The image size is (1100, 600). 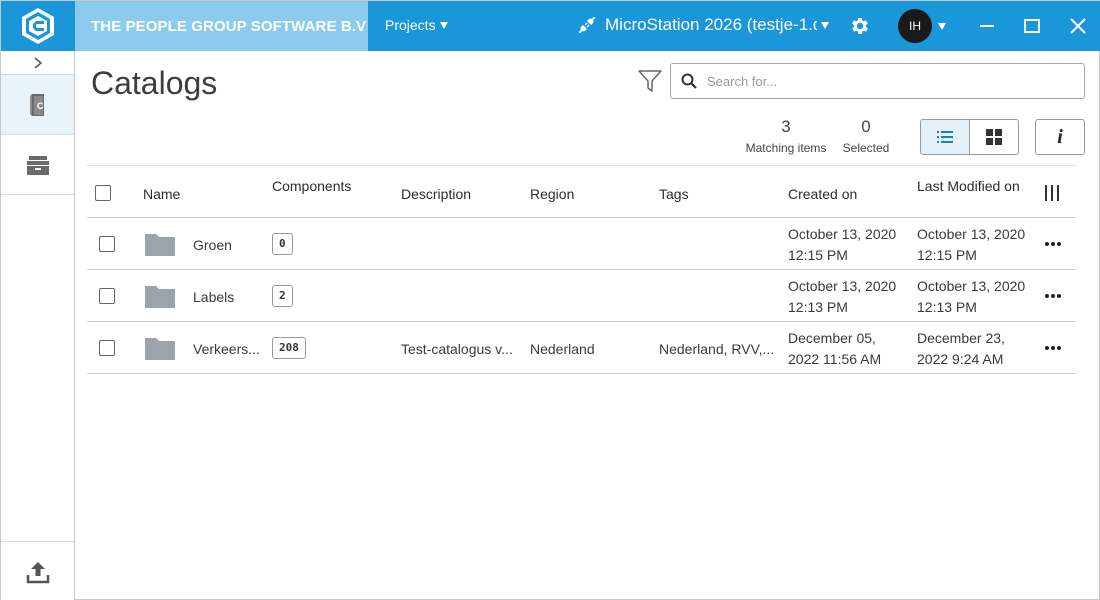 I want to click on column-header-components: Components, so click(x=311, y=186).